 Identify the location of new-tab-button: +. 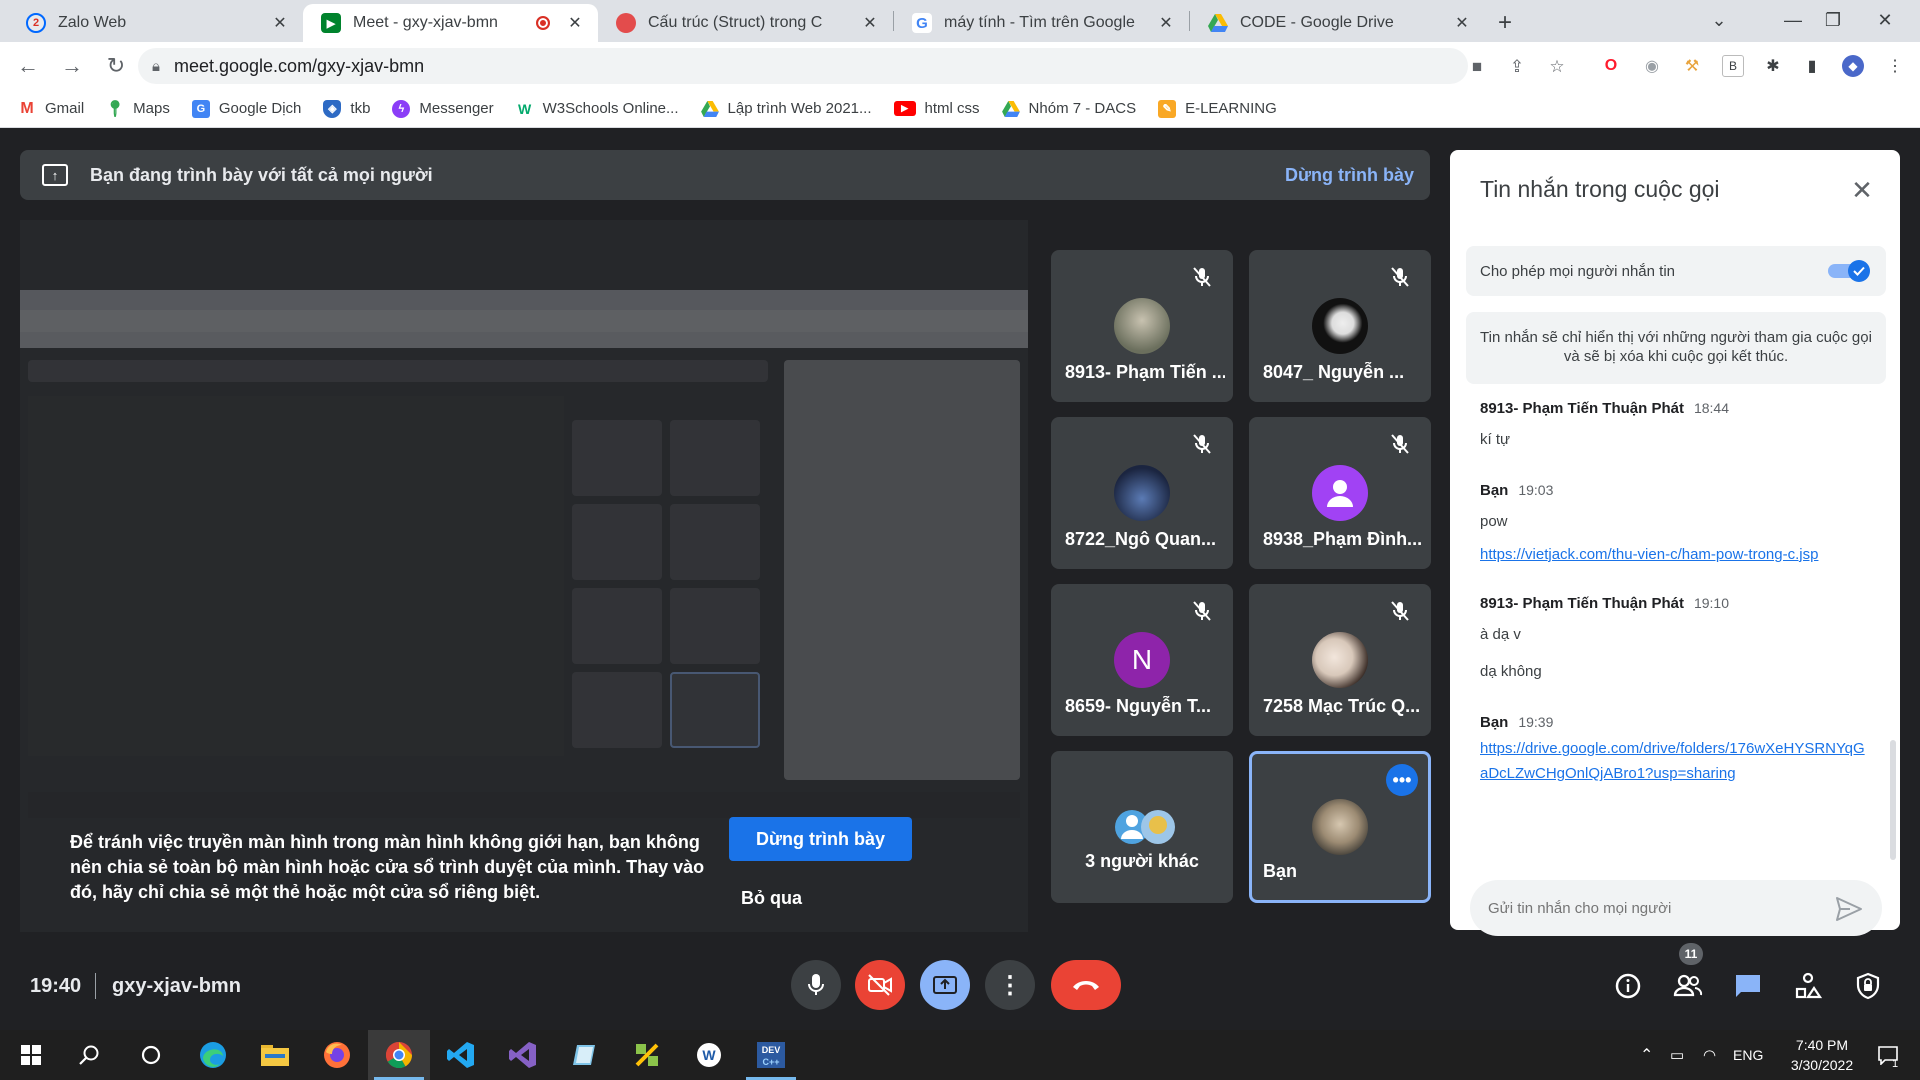
(1505, 23).